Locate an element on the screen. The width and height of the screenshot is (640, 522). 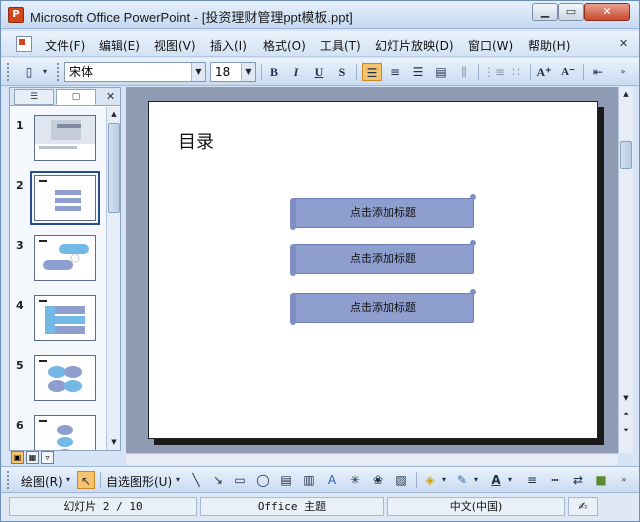
slide-2-preview is located at coordinates (60, 195).